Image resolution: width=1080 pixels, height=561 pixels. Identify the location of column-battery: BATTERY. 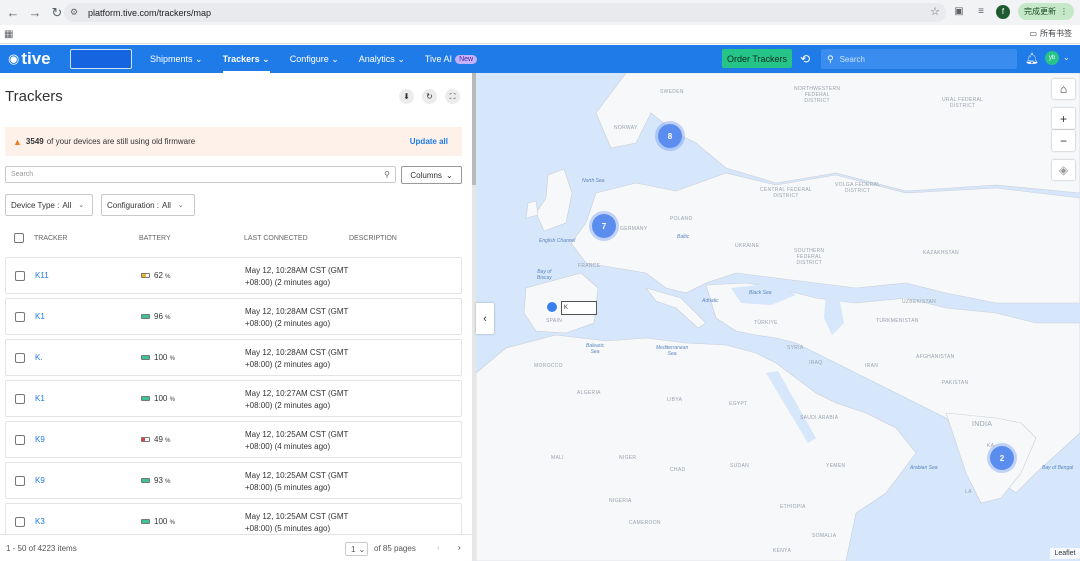
(155, 238).